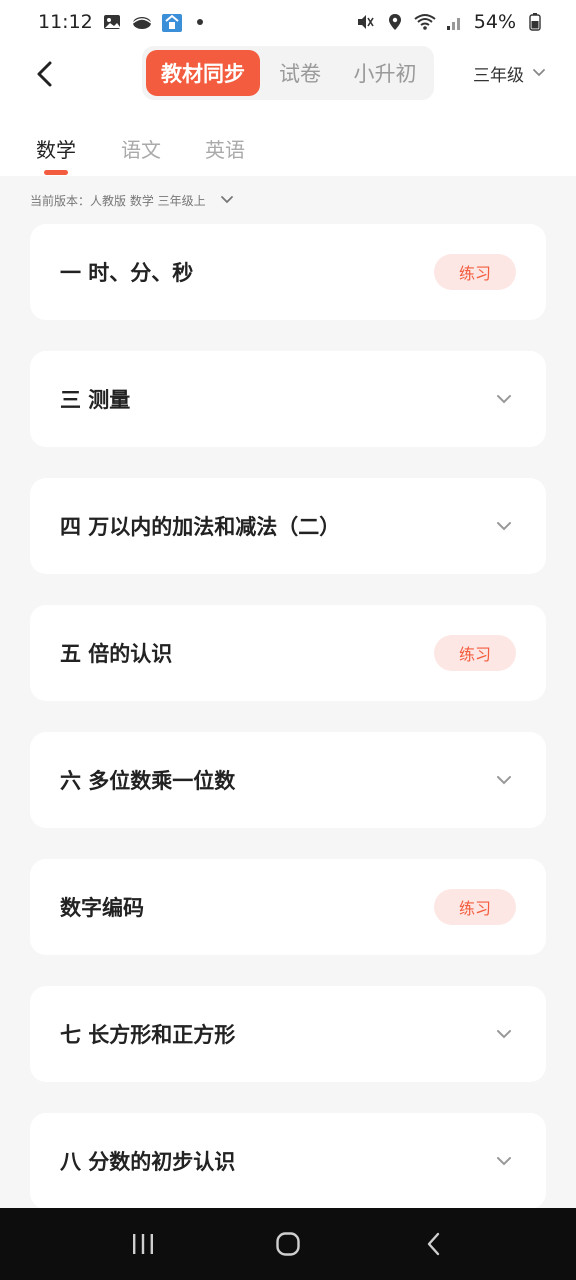 Image resolution: width=576 pixels, height=1280 pixels. I want to click on chapter-title: 三 测量, so click(95, 400).